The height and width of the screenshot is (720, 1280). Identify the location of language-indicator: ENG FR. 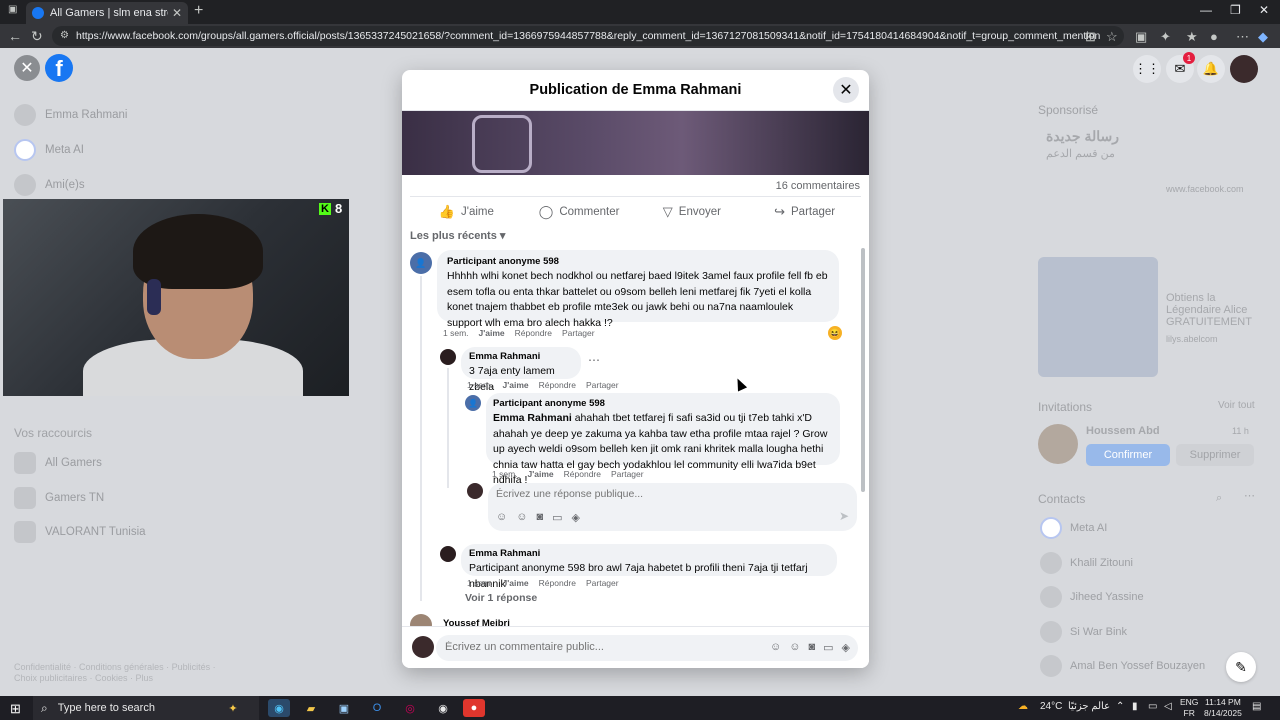
(1189, 708).